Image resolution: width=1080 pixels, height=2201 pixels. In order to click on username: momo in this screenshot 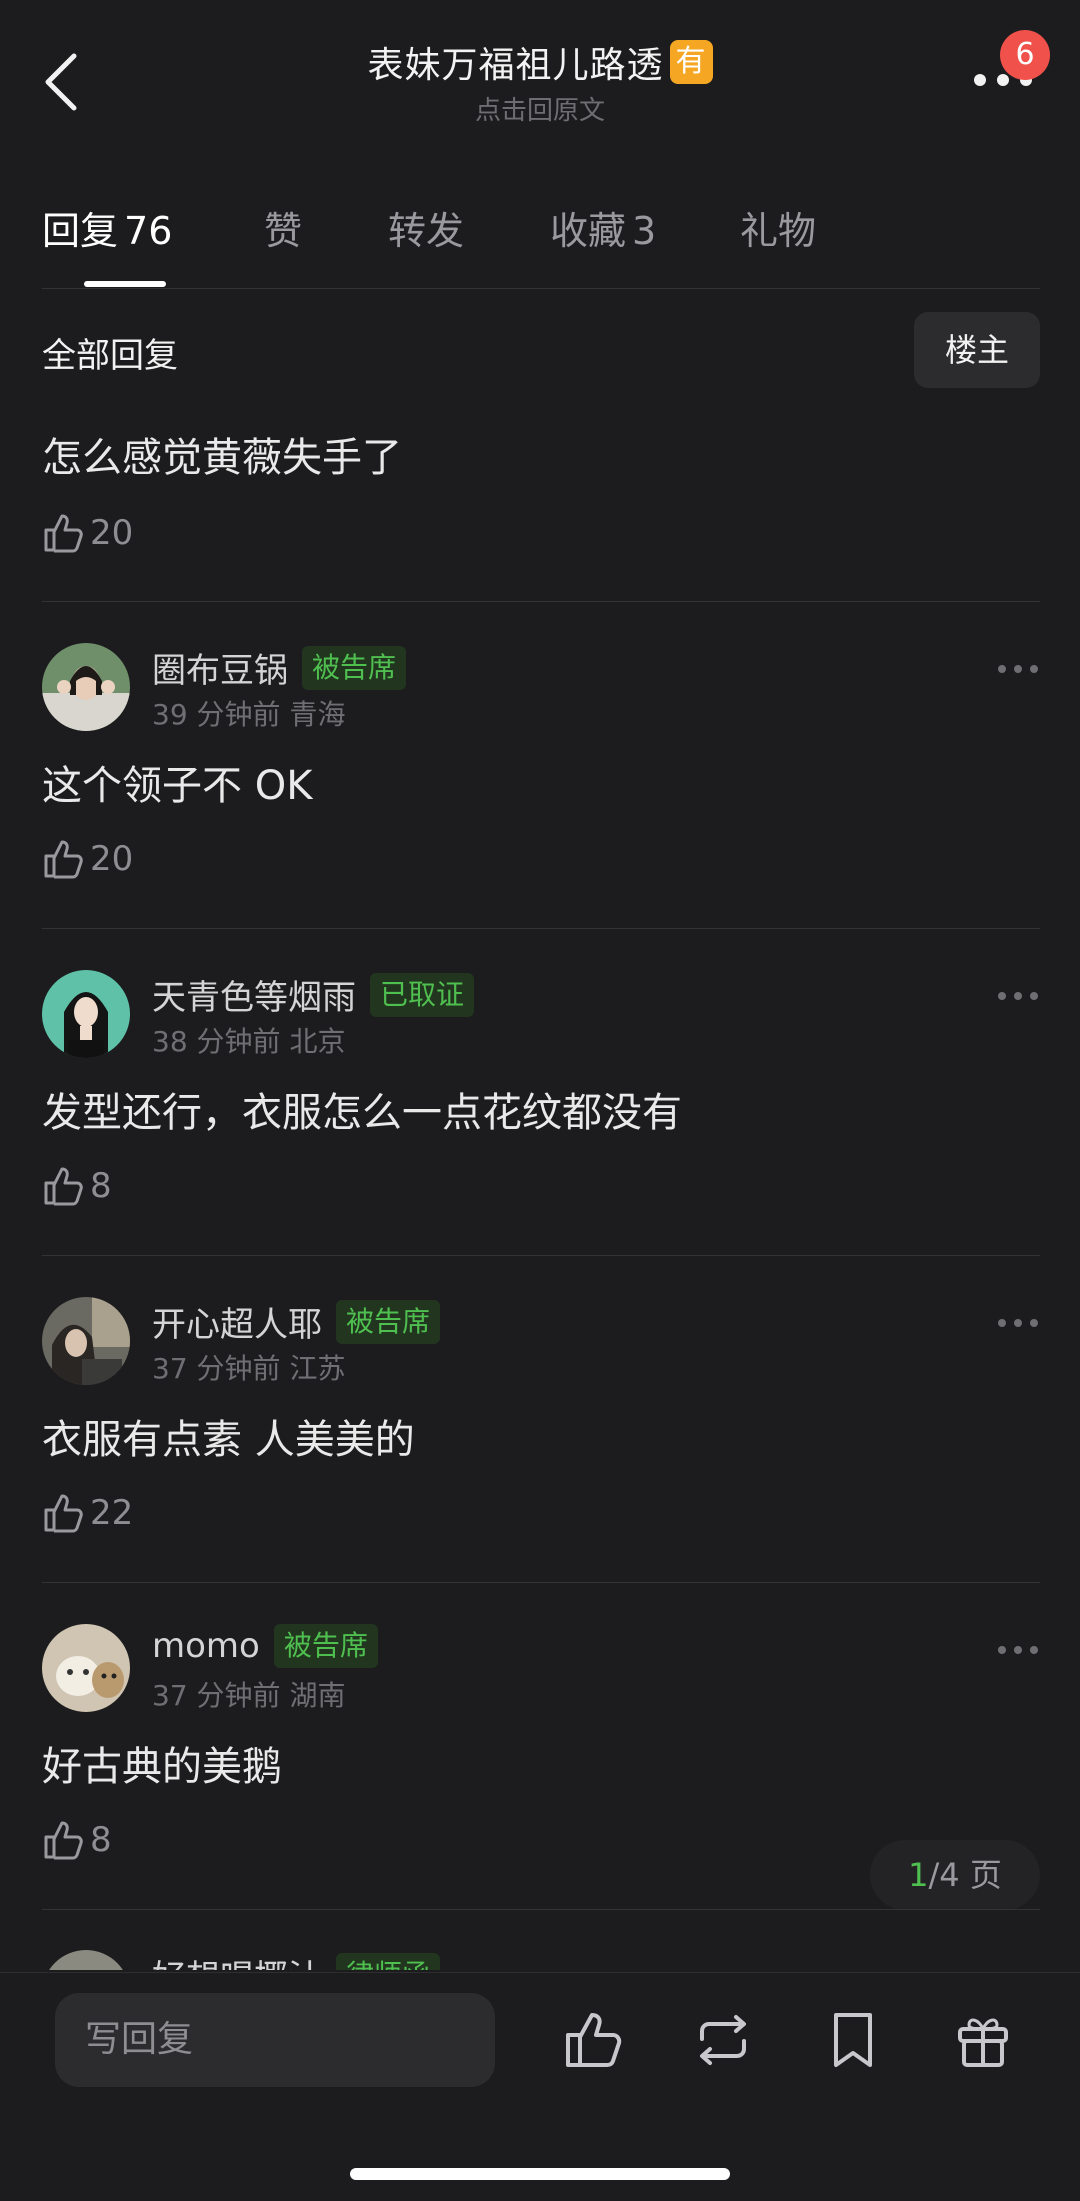, I will do `click(206, 1646)`.